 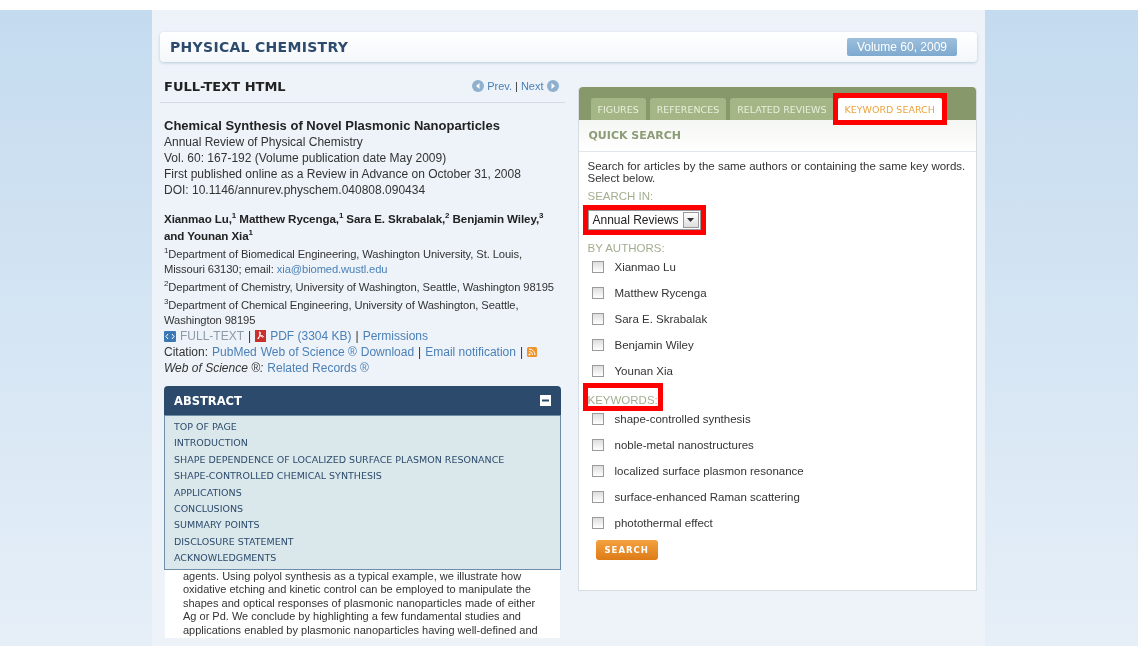 What do you see at coordinates (691, 220) in the screenshot?
I see `caret-icon` at bounding box center [691, 220].